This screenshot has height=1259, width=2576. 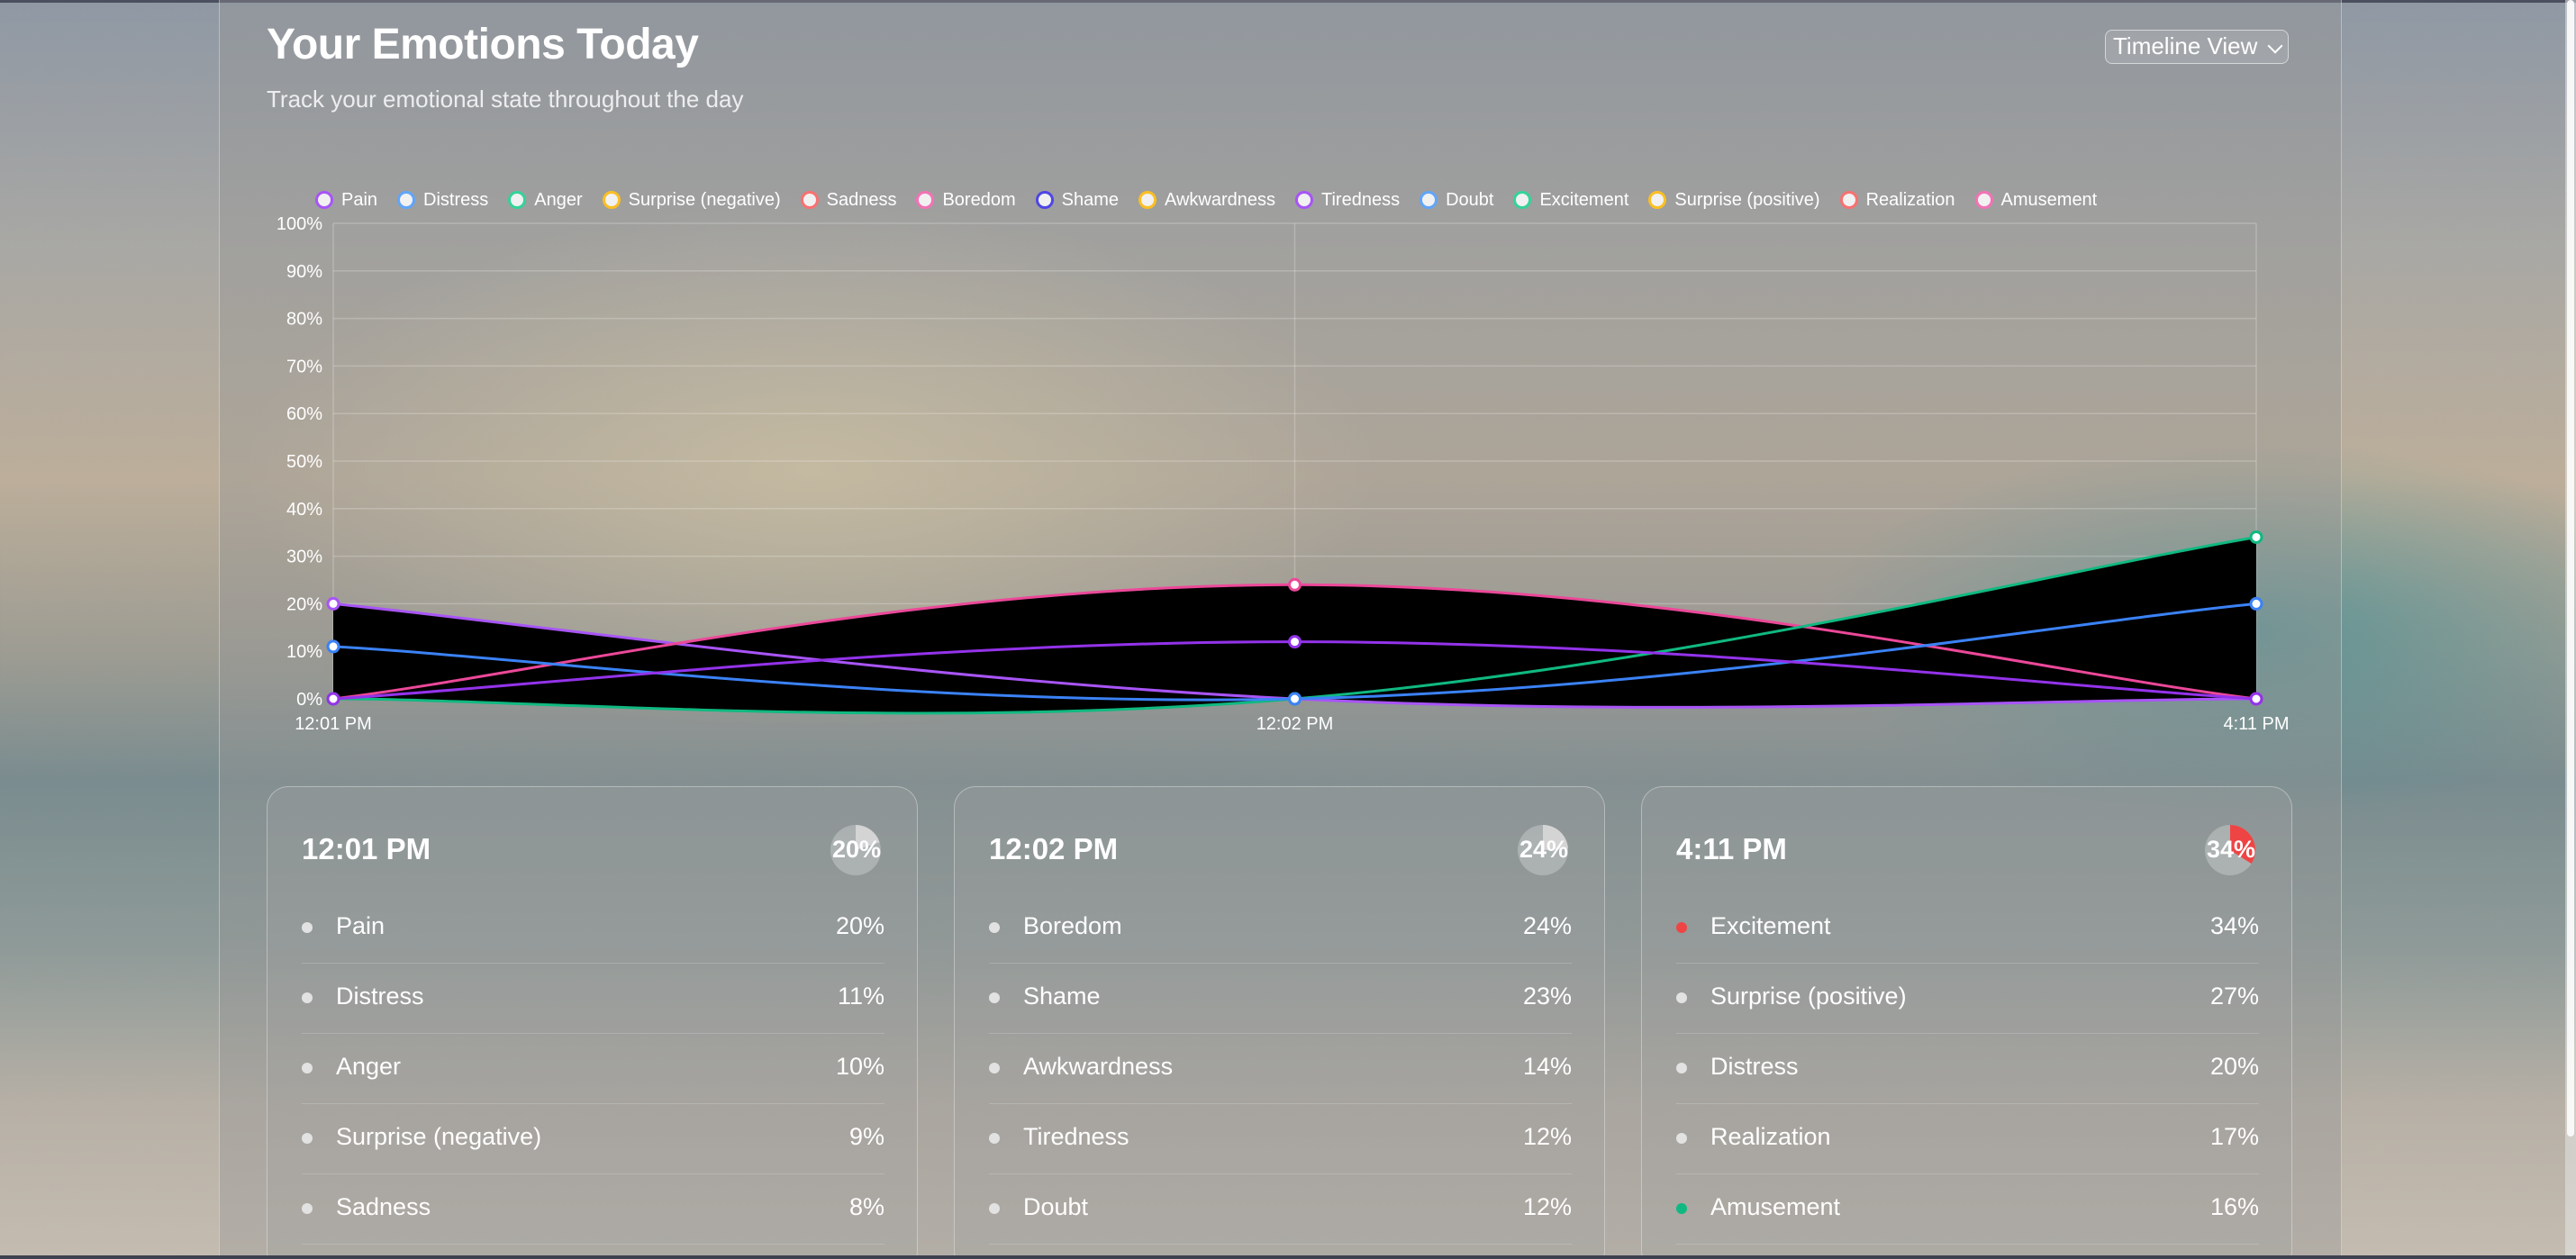 I want to click on legend-item: Realization, so click(x=1897, y=199).